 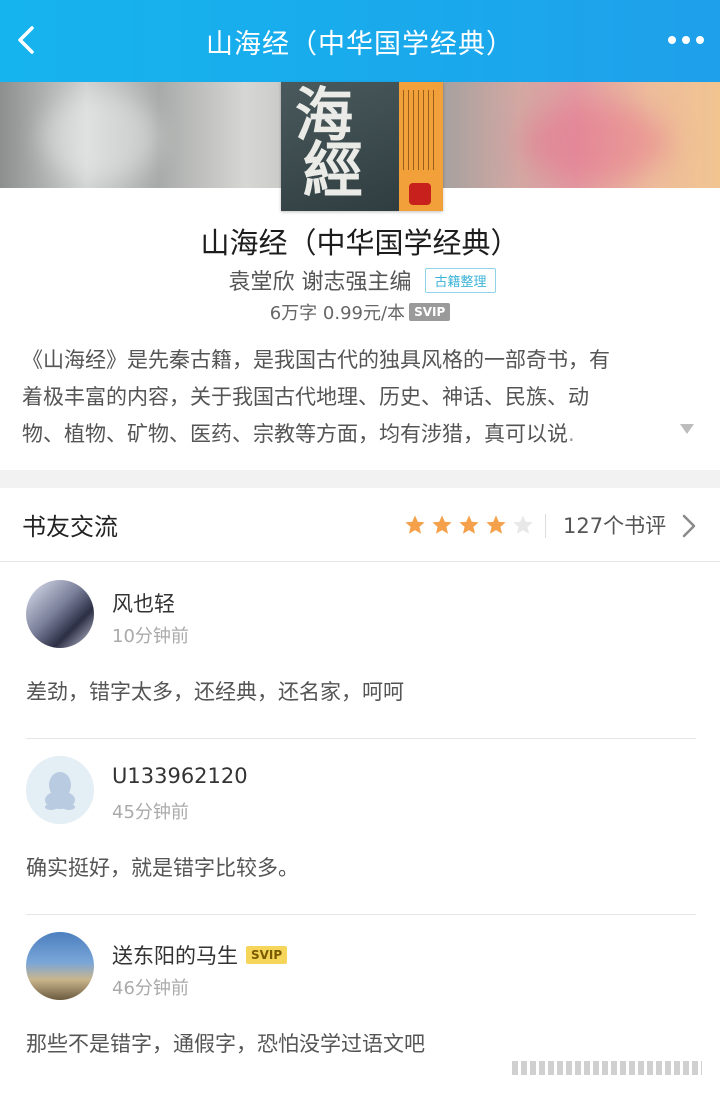 I want to click on review-item: 送东阳的马生 SVIP 46分钟前 那些不是错字，通假字，恐怕没学过语文吧, so click(x=361, y=1002).